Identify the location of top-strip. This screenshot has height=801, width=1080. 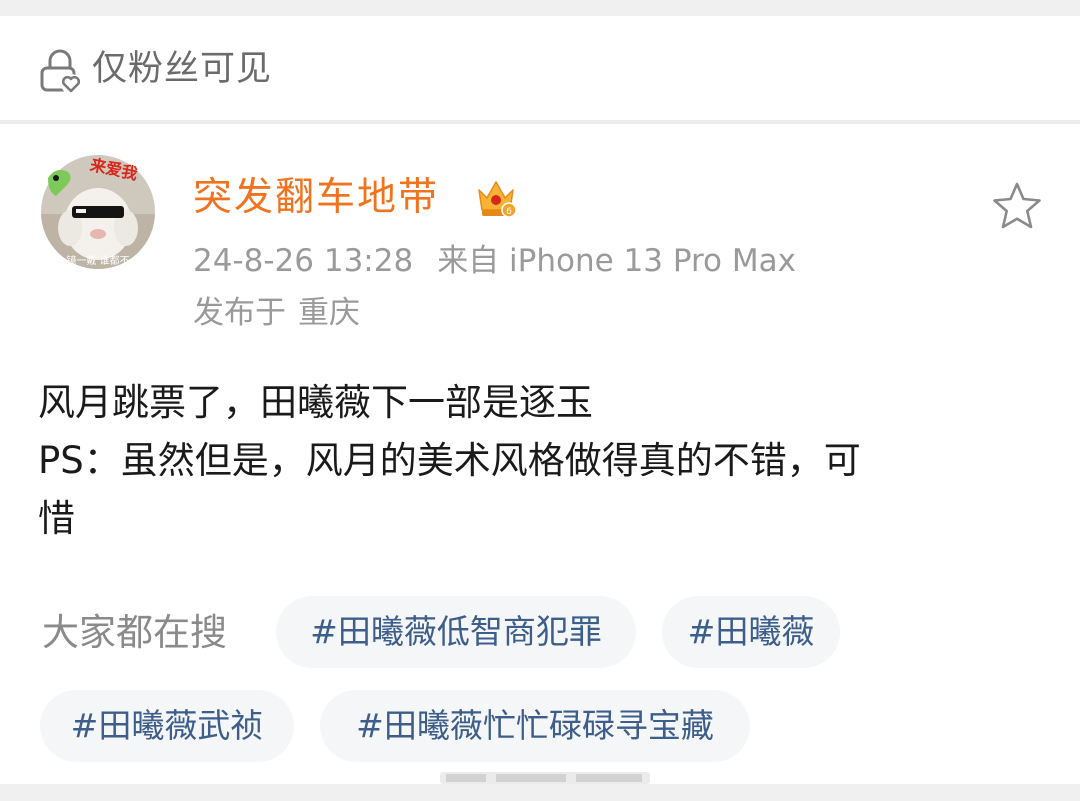
(540, 8).